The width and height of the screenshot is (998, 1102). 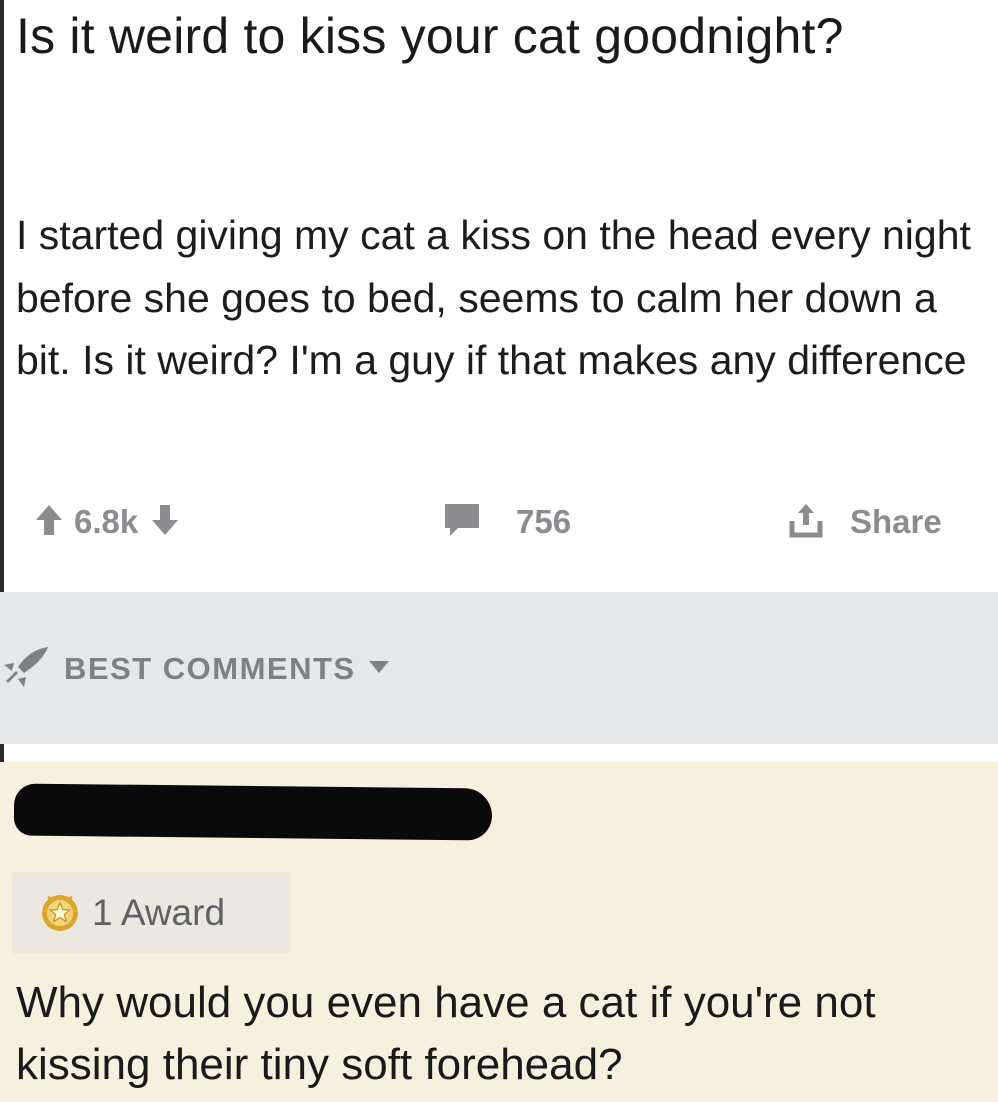 I want to click on vote-score: 6.8k, so click(x=106, y=521).